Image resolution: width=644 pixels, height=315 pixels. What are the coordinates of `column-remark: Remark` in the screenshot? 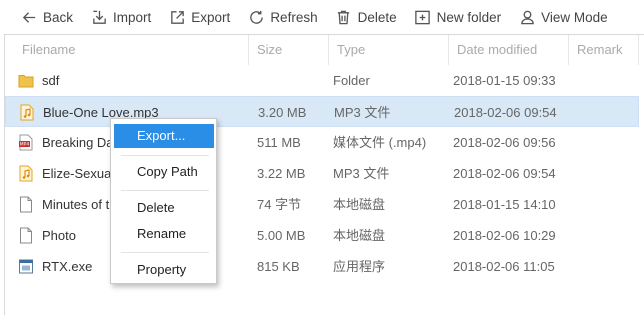 It's located at (604, 50).